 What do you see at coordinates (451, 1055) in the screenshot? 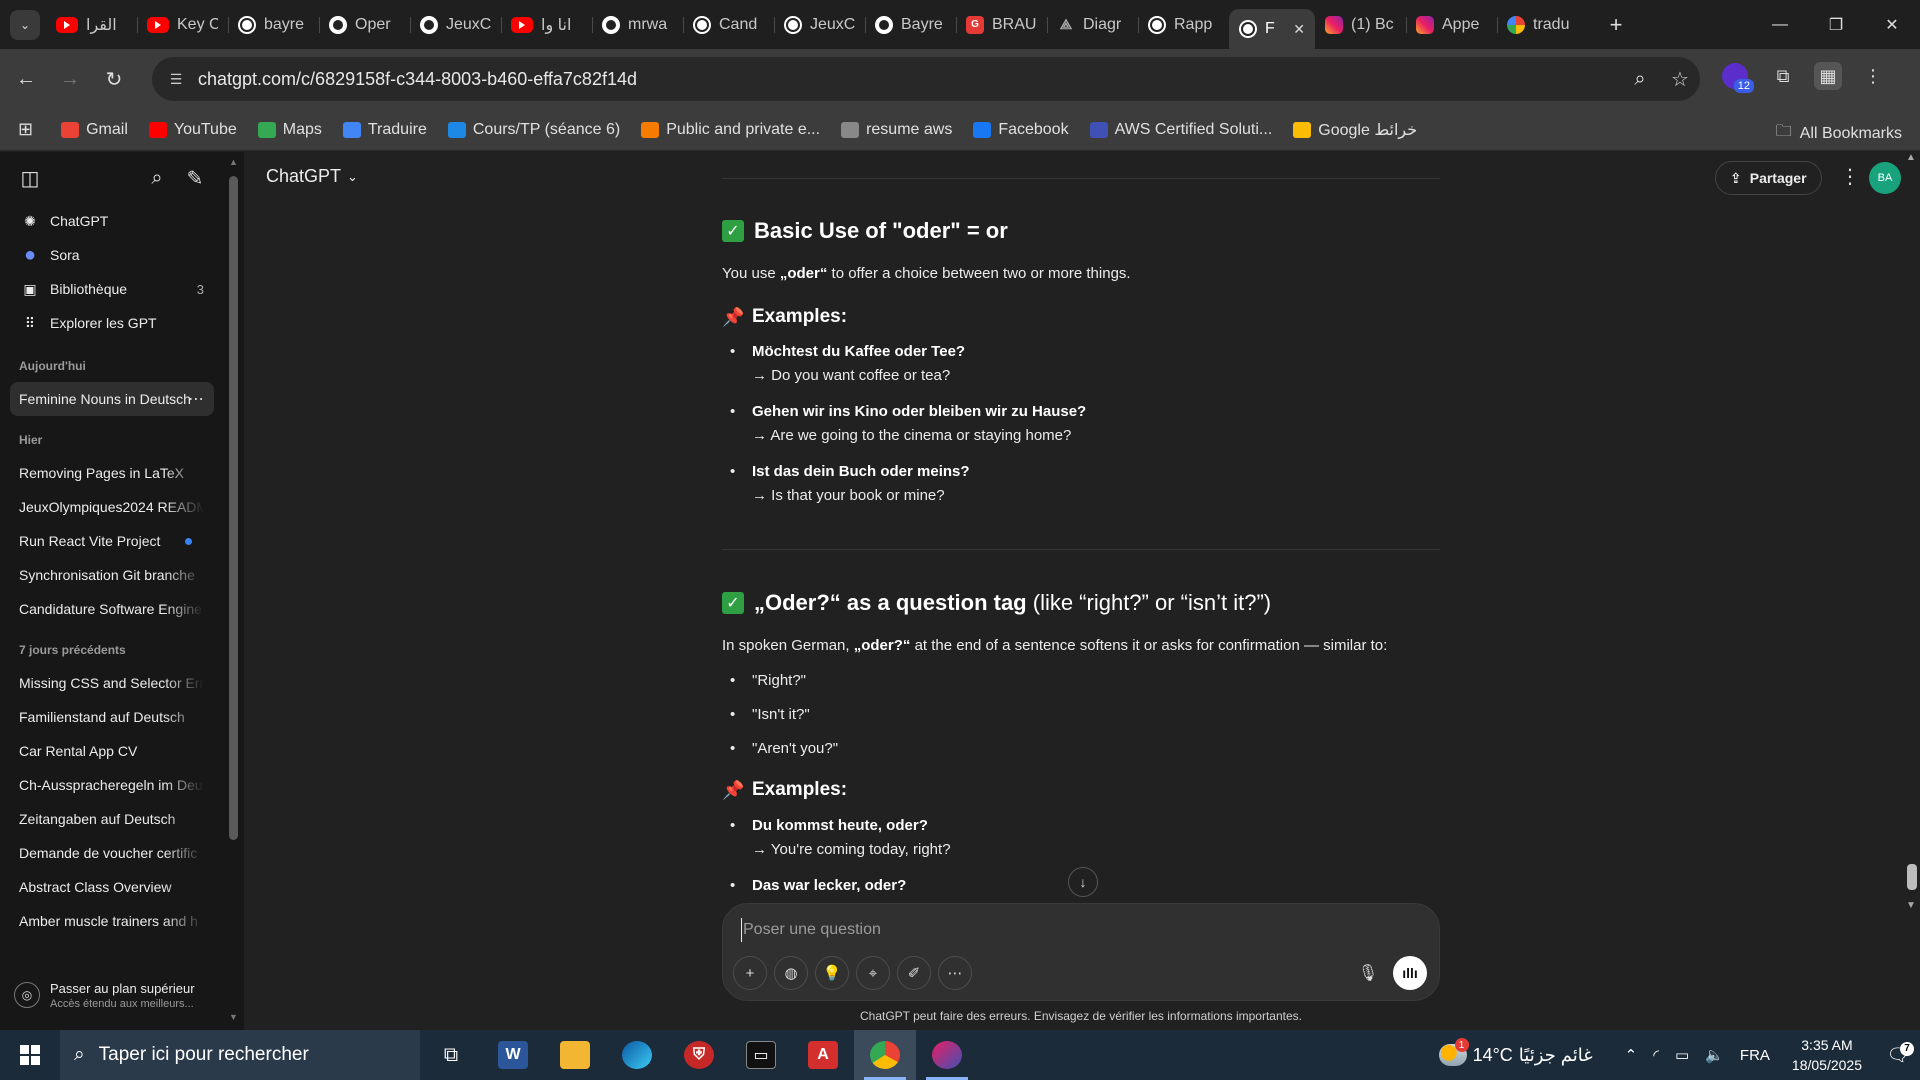
I see `task-view-button: ⧉` at bounding box center [451, 1055].